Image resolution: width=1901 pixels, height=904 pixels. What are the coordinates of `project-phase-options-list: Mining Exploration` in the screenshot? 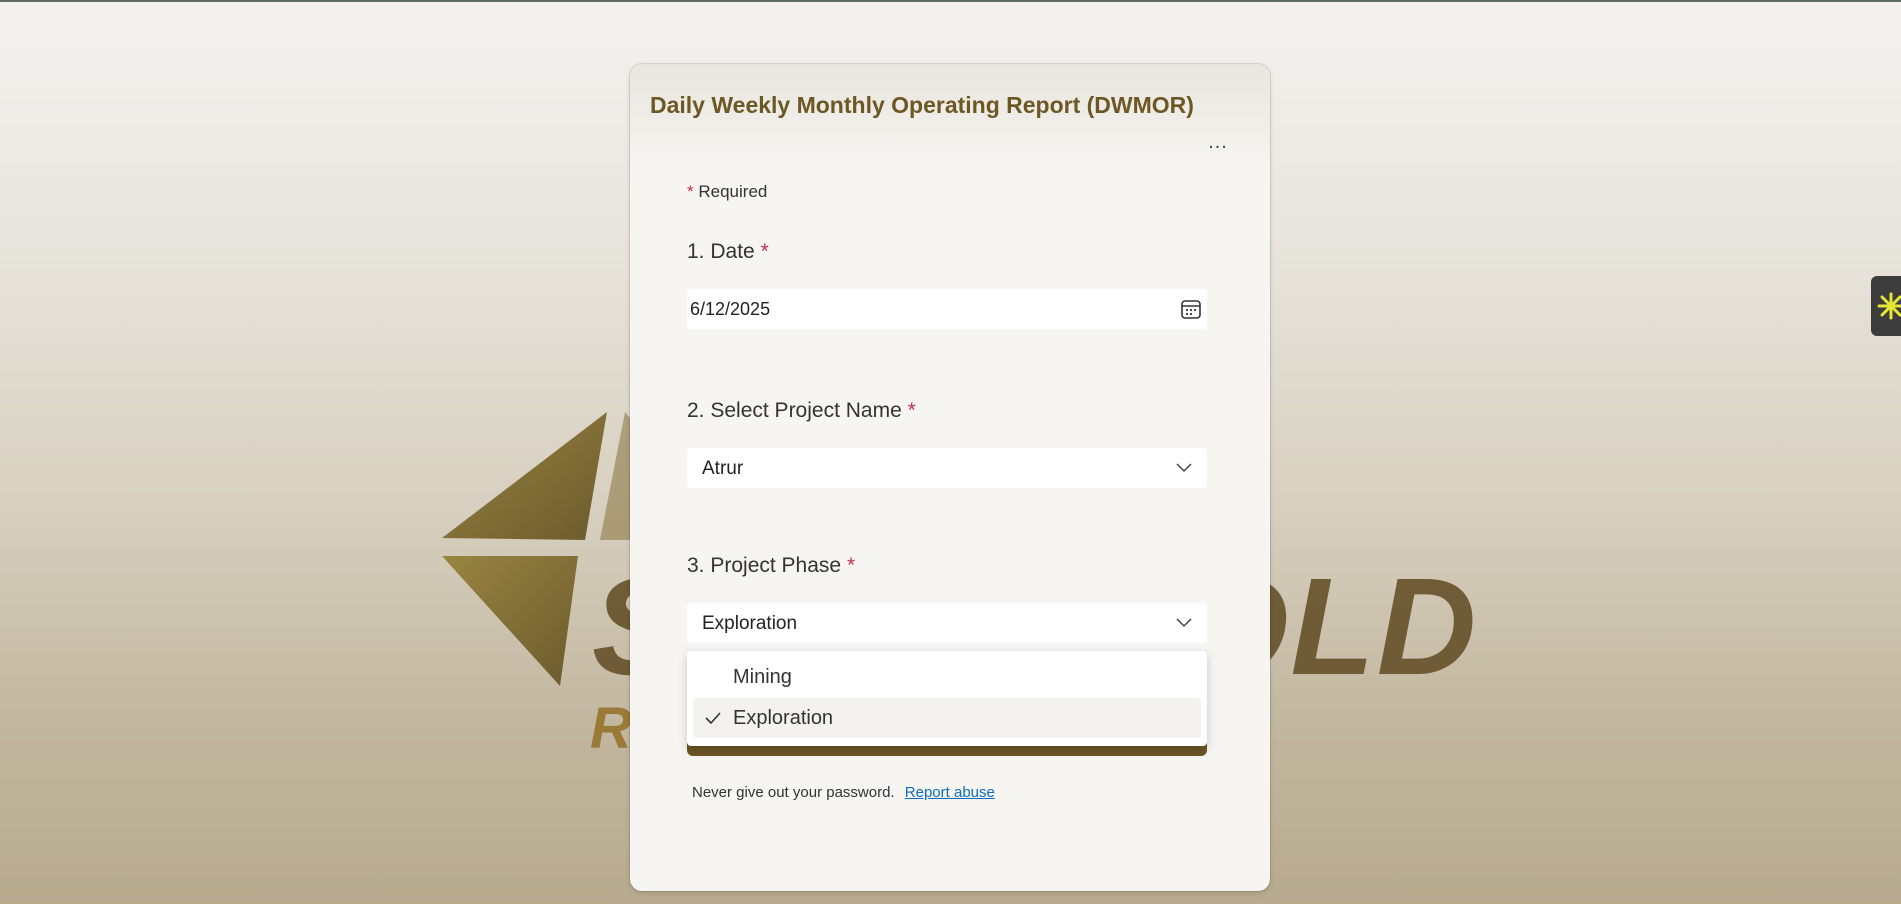 It's located at (947, 698).